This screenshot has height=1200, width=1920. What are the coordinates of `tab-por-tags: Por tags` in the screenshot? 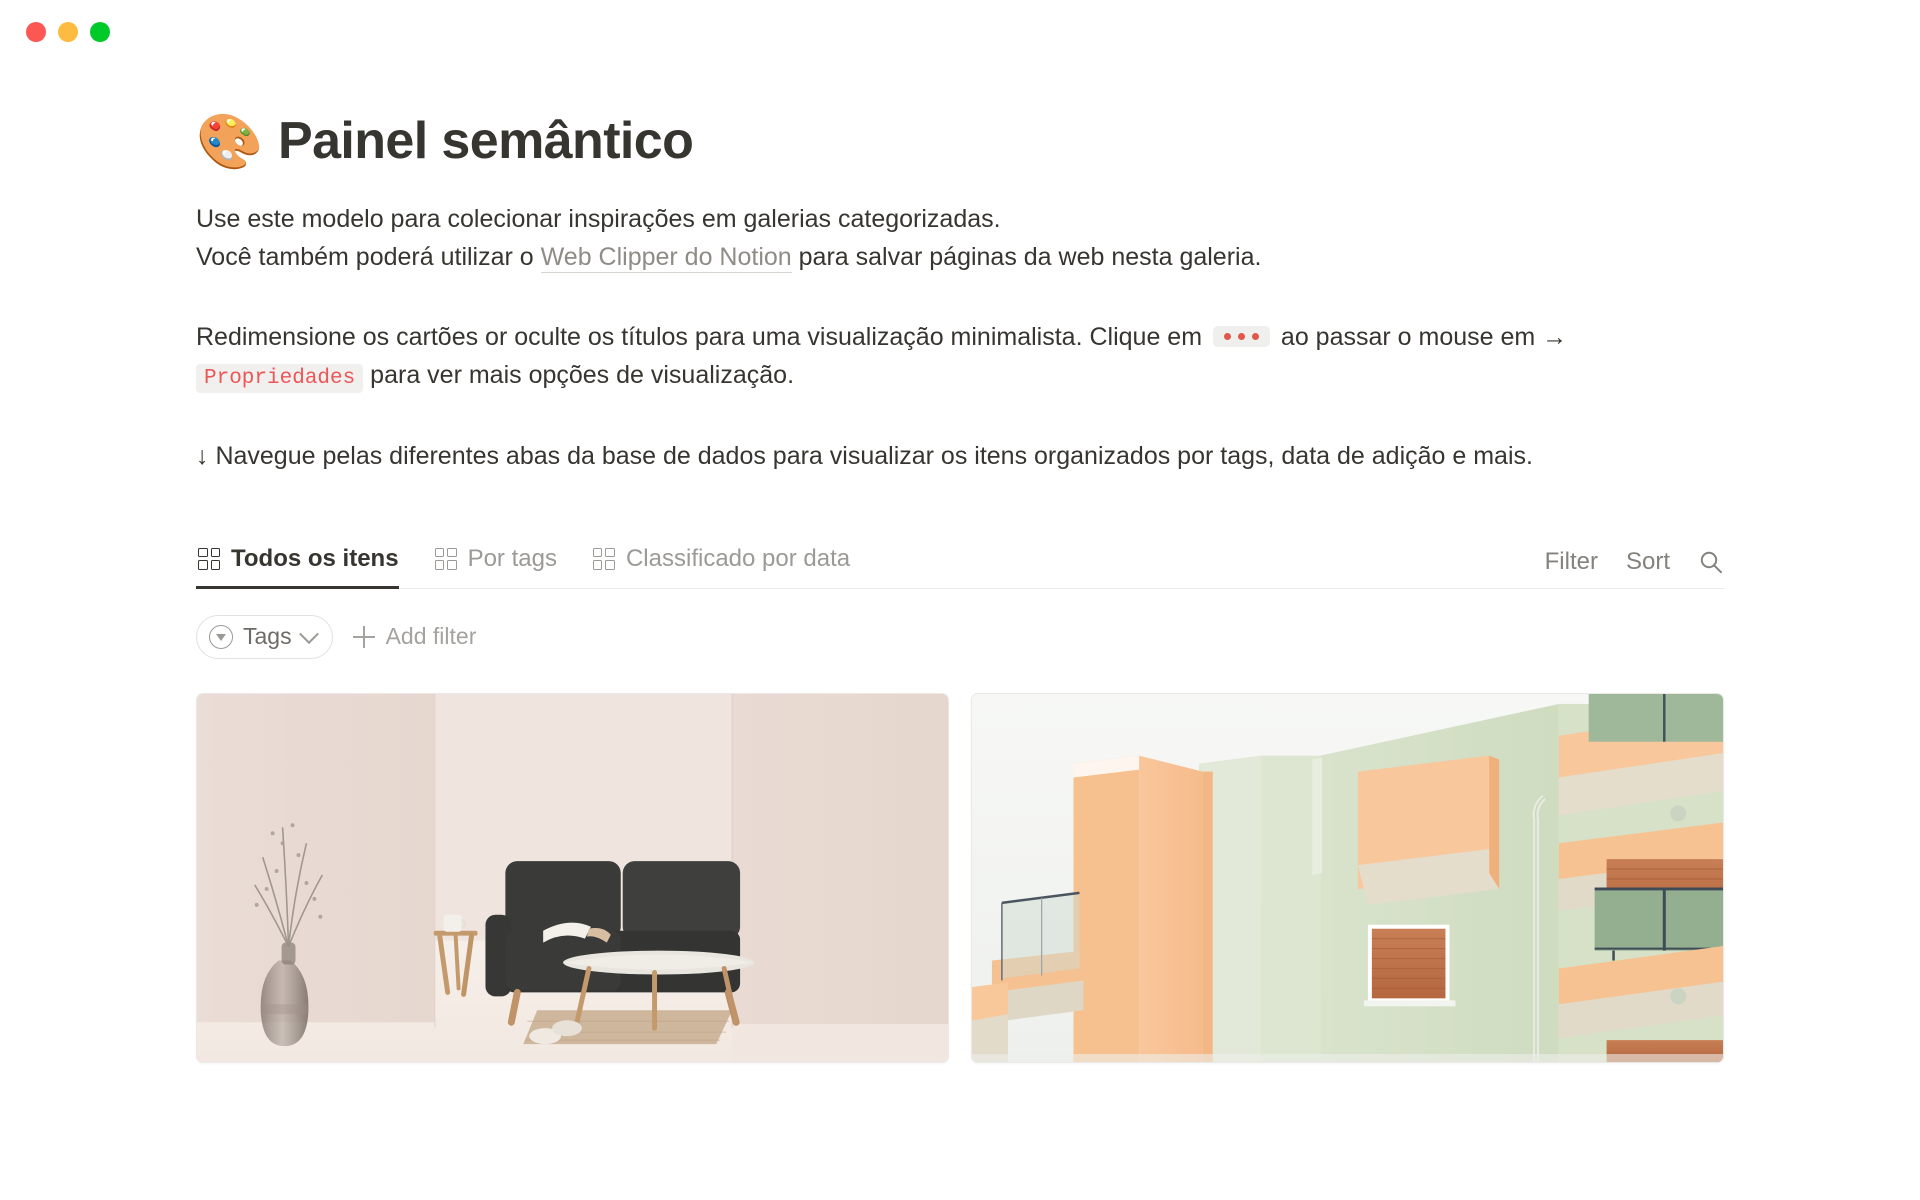 It's located at (502, 559).